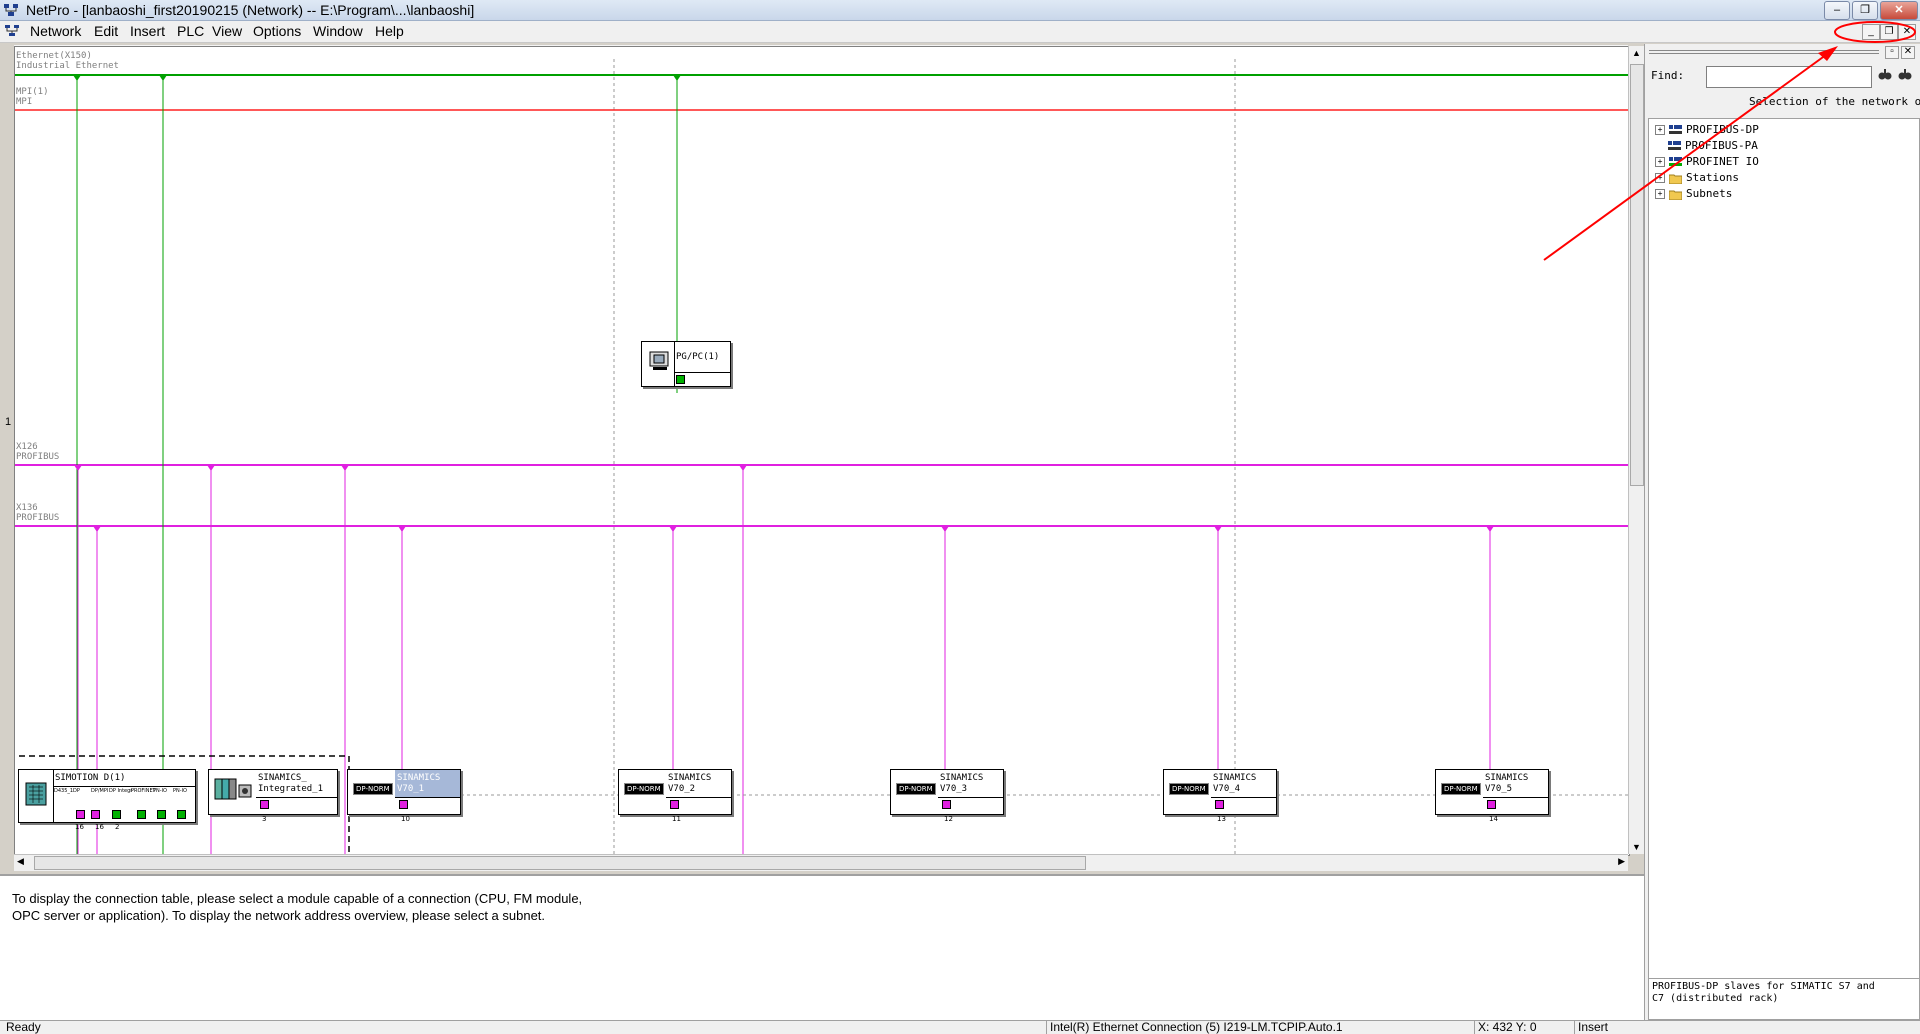  Describe the element at coordinates (233, 789) in the screenshot. I see `drive-icon` at that location.